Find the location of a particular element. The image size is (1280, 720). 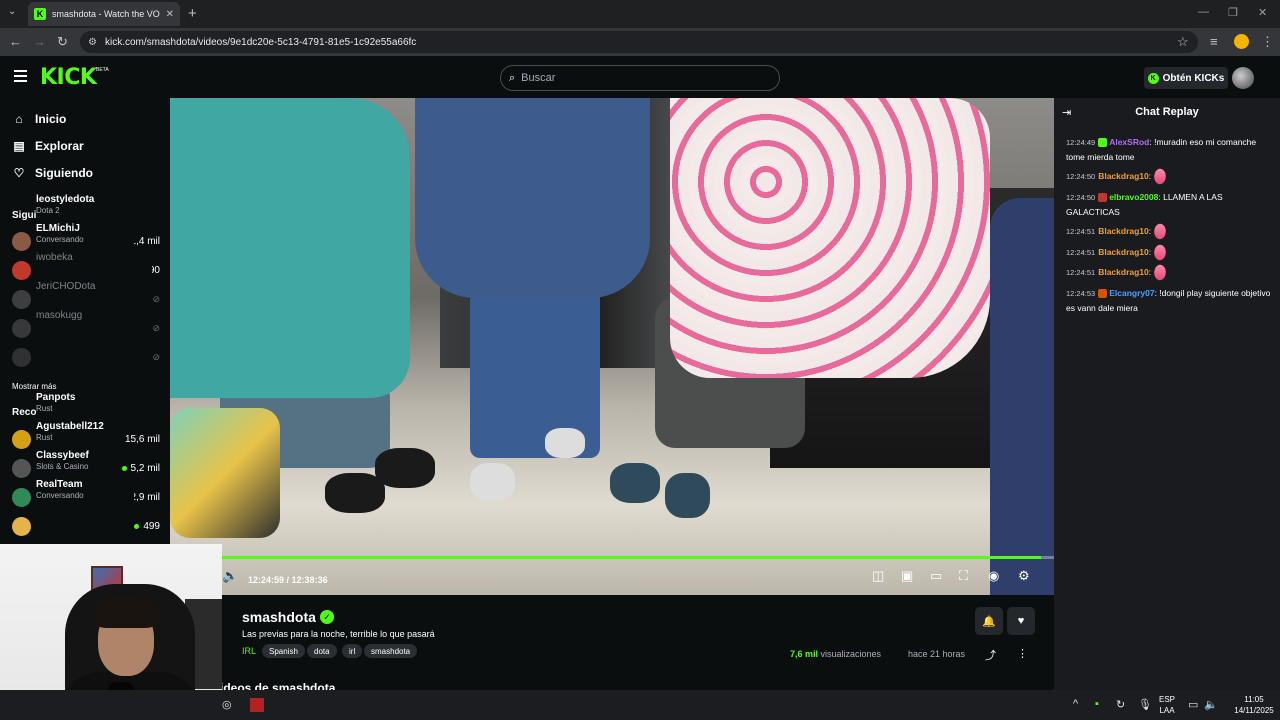

search-placeholder: Buscar is located at coordinates (538, 78).